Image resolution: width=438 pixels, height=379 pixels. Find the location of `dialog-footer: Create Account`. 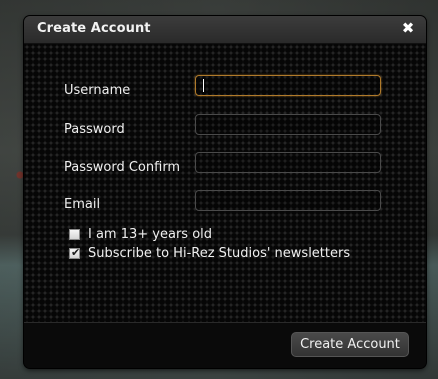

dialog-footer: Create Account is located at coordinates (225, 345).